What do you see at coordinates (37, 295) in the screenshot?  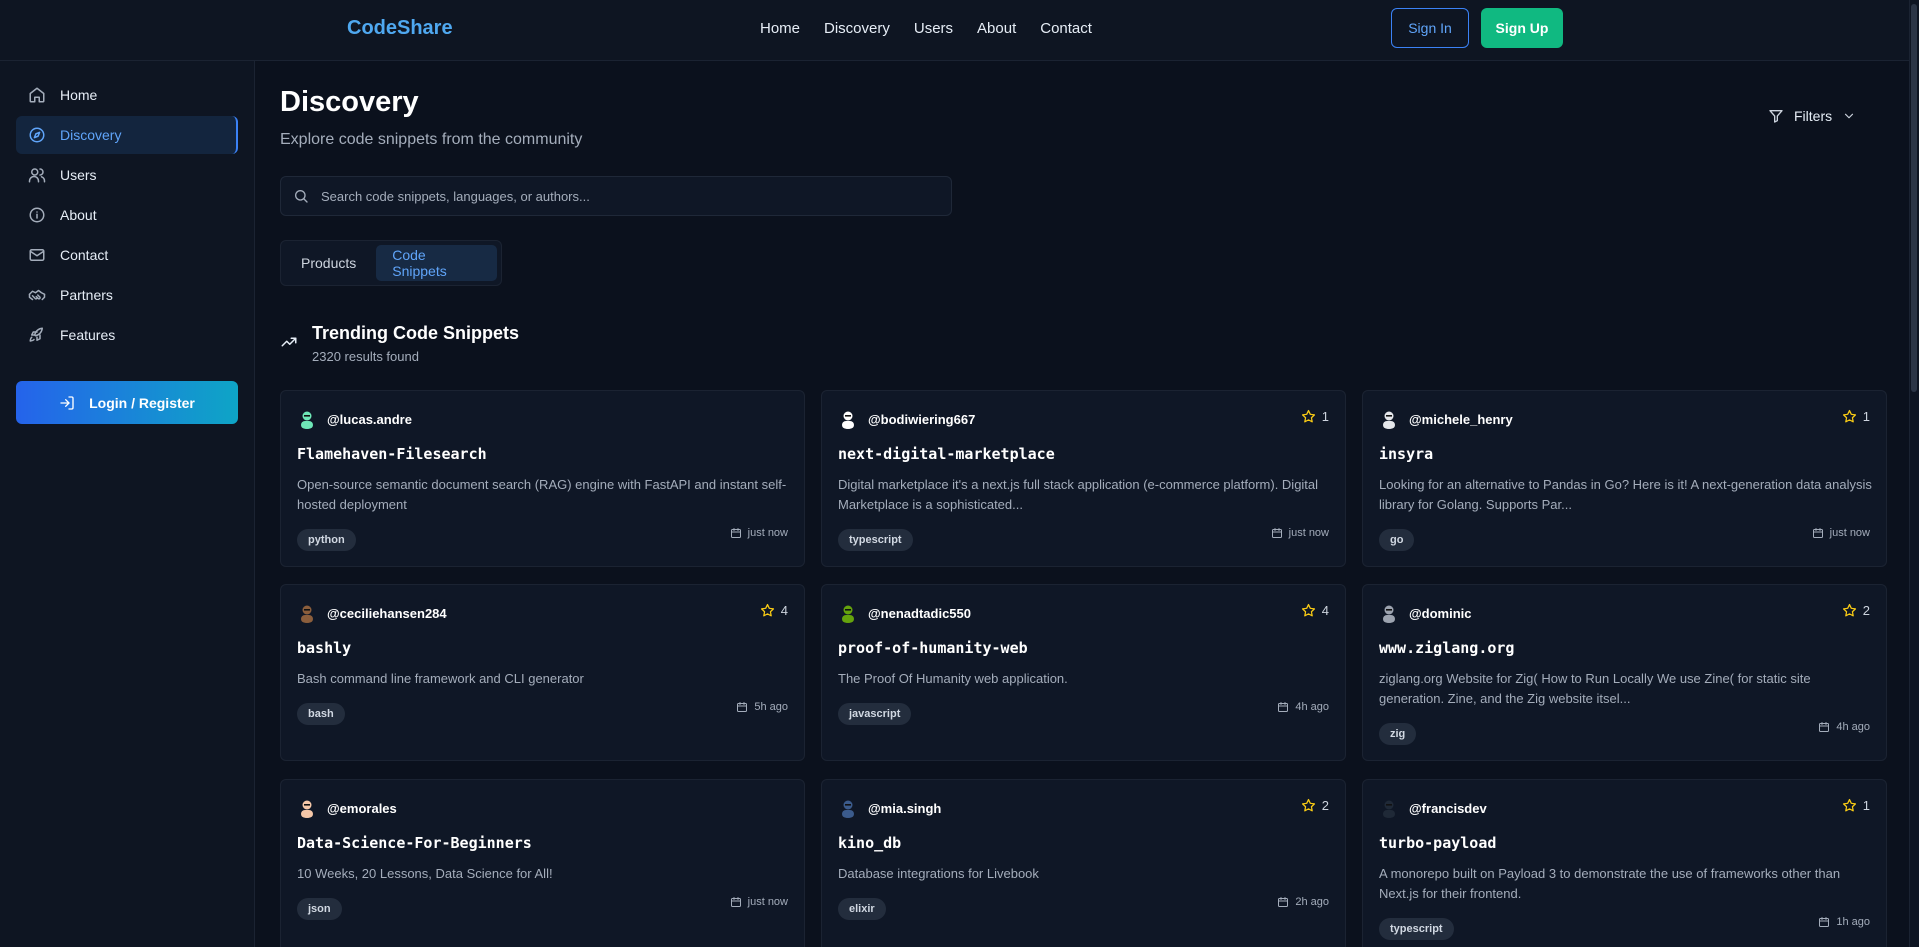 I see `handshake-icon` at bounding box center [37, 295].